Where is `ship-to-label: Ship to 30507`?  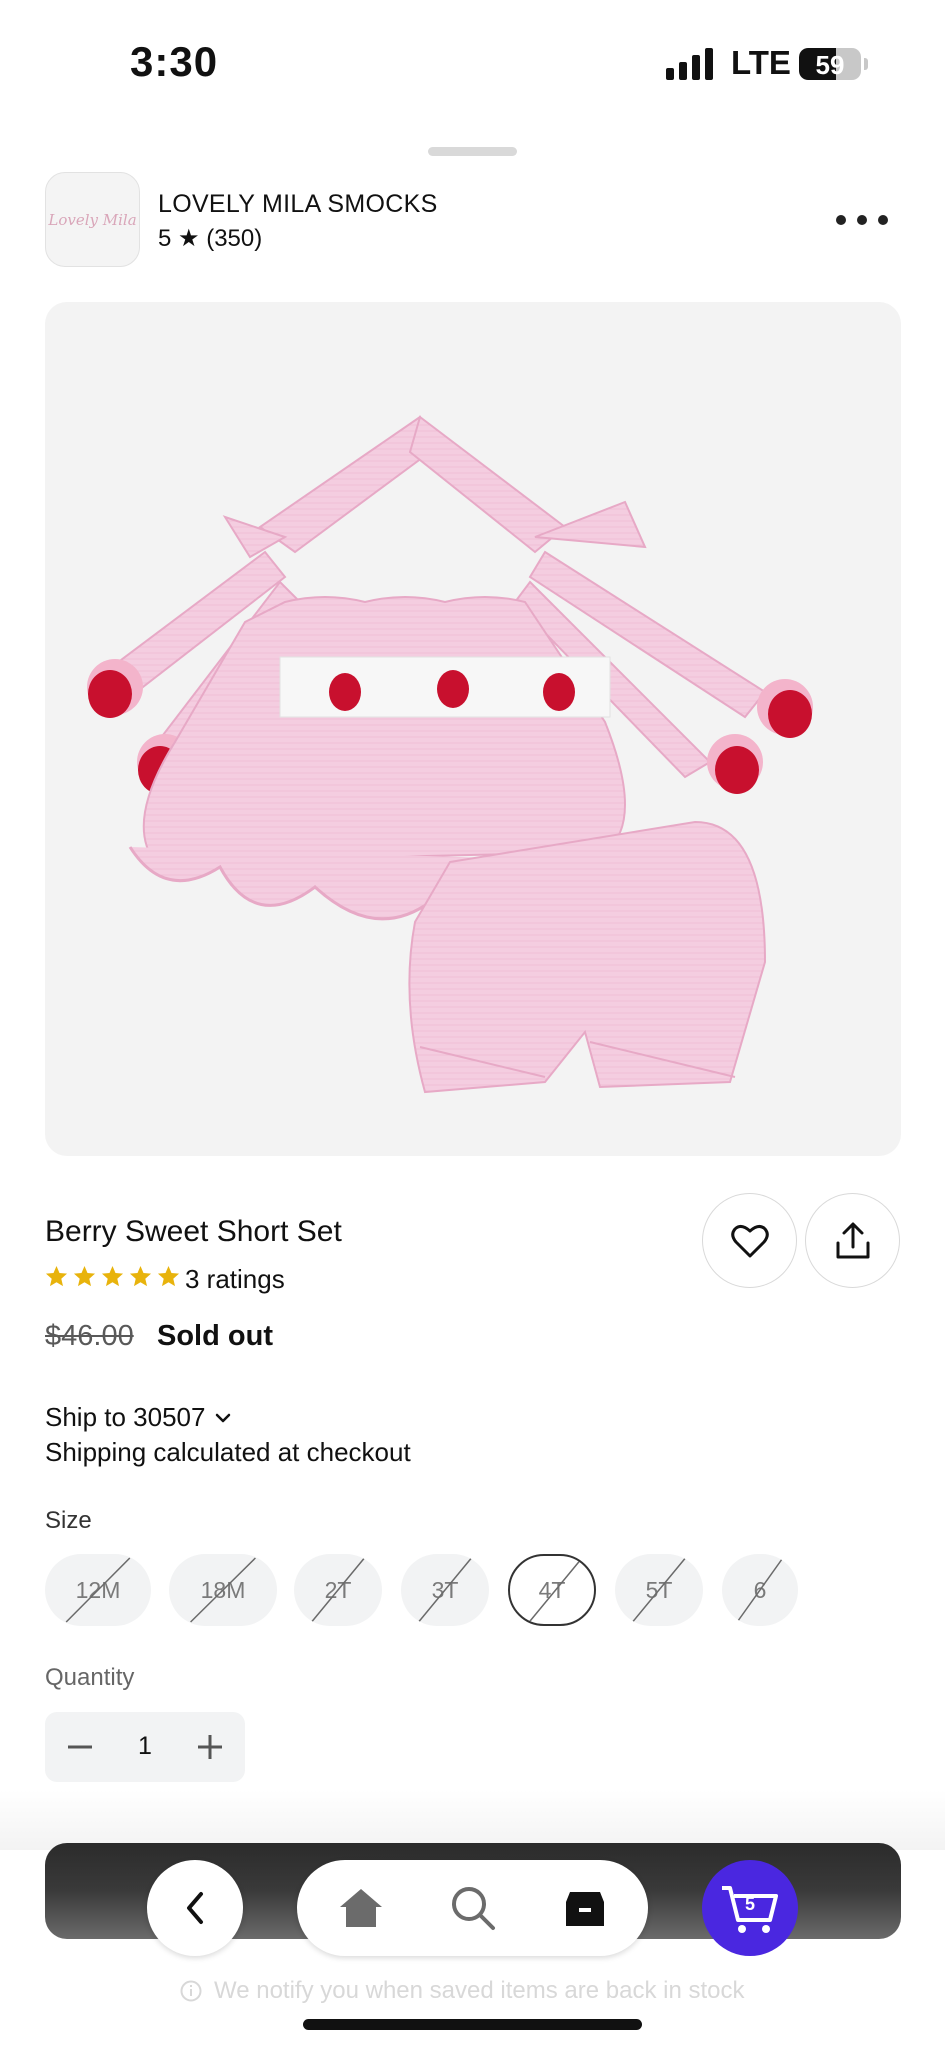 ship-to-label: Ship to 30507 is located at coordinates (125, 1417).